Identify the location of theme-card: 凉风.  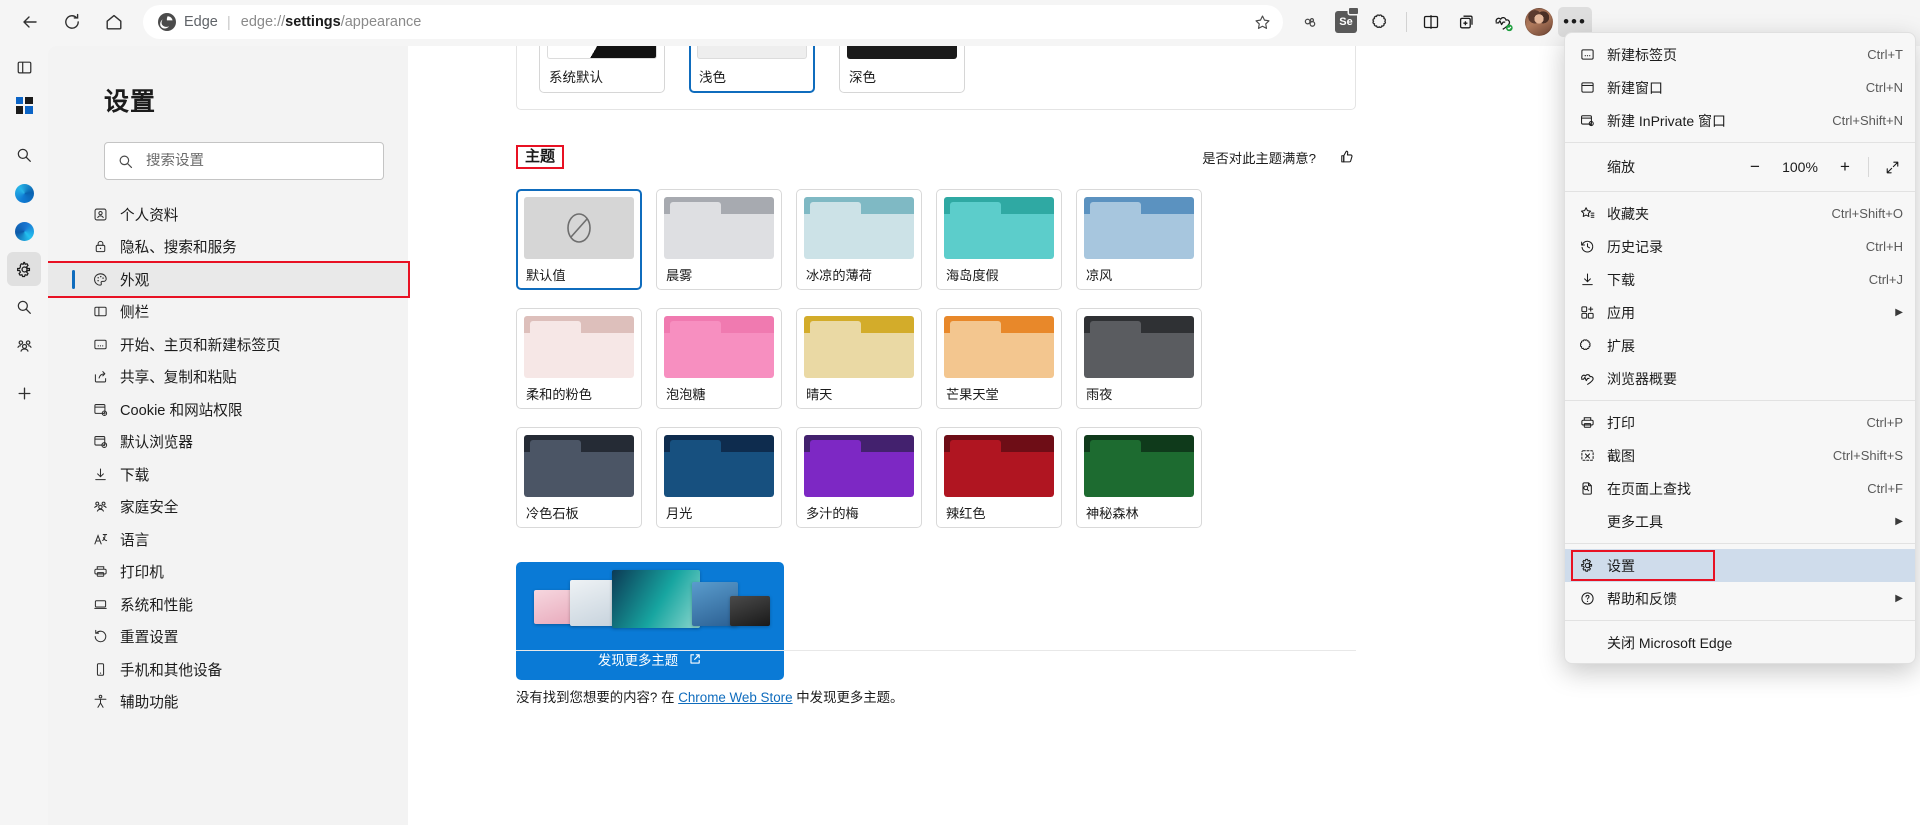
(1139, 239).